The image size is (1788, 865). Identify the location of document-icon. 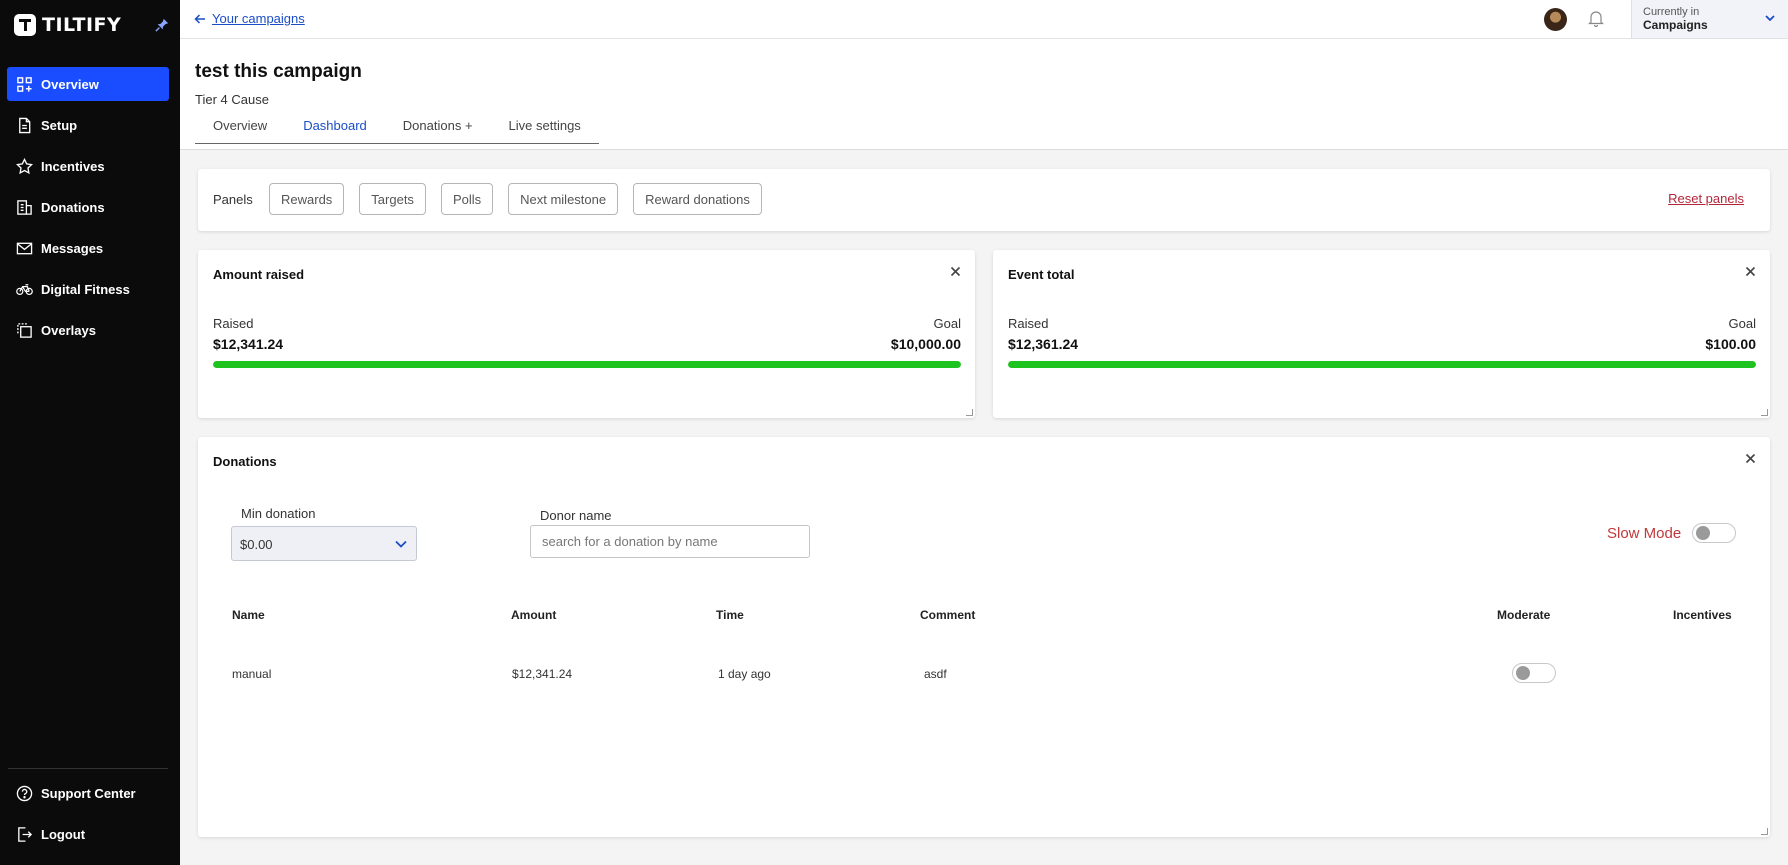
(25, 125).